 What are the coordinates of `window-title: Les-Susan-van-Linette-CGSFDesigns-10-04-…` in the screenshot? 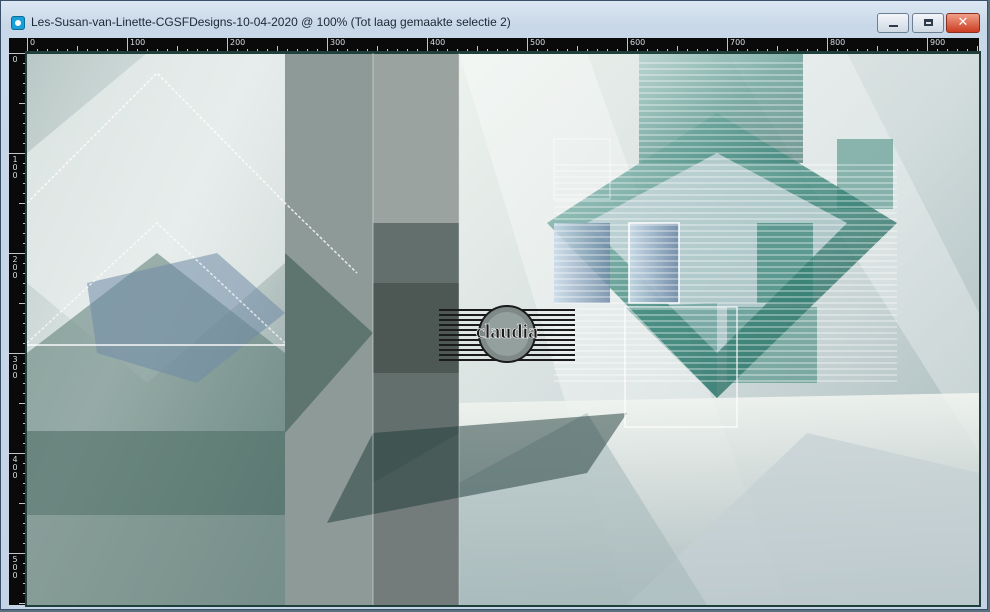 It's located at (271, 22).